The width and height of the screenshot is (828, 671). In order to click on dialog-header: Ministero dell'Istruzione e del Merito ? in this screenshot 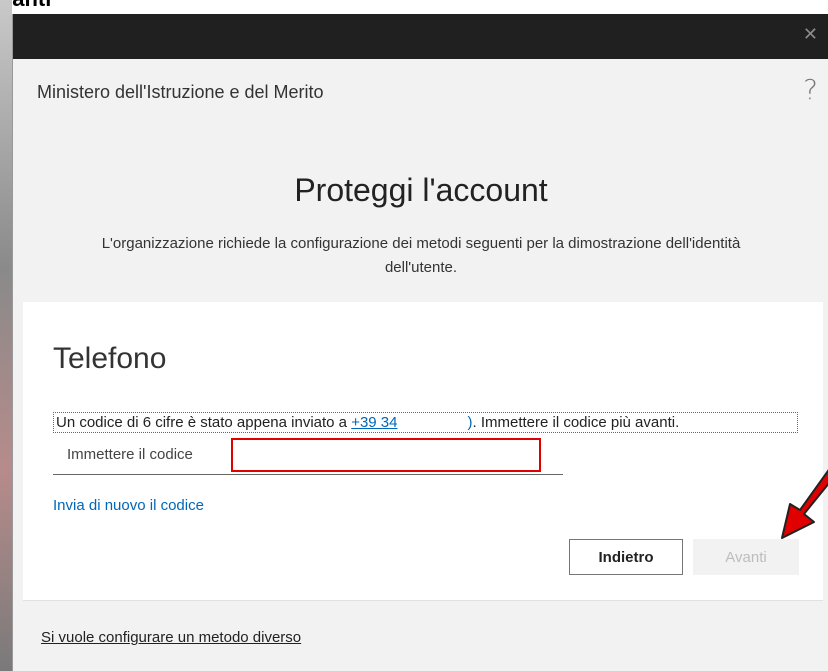, I will do `click(420, 90)`.